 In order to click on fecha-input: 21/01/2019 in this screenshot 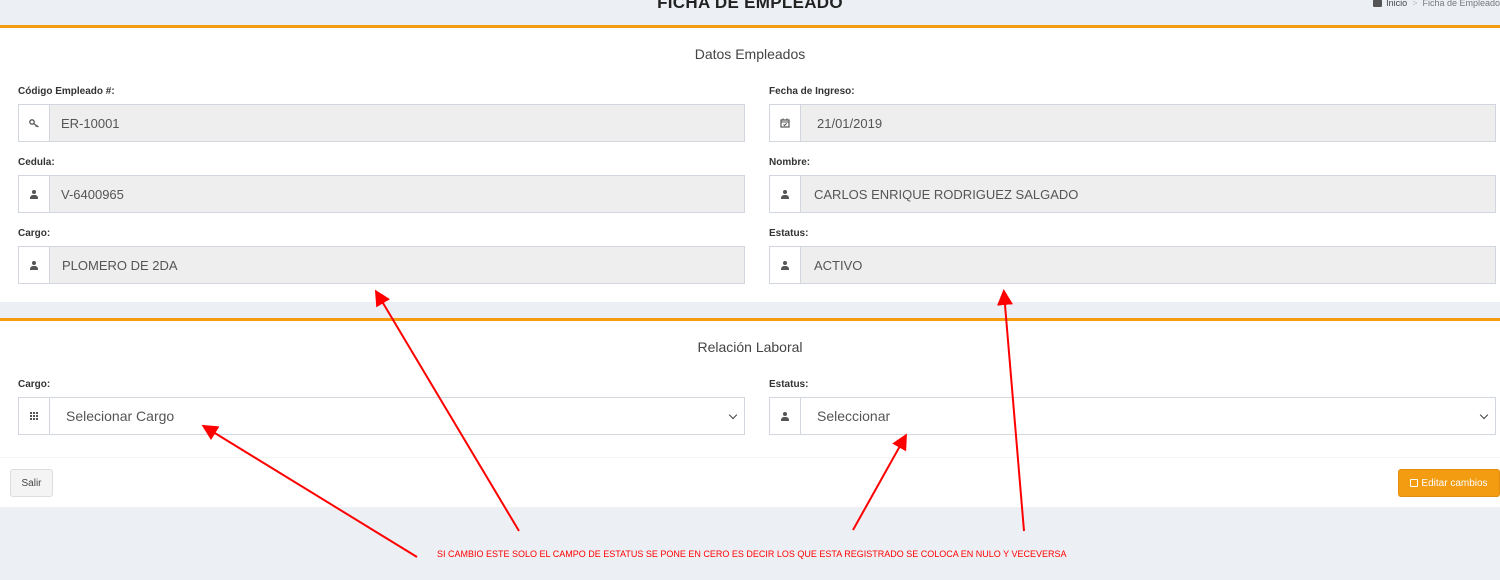, I will do `click(1148, 123)`.